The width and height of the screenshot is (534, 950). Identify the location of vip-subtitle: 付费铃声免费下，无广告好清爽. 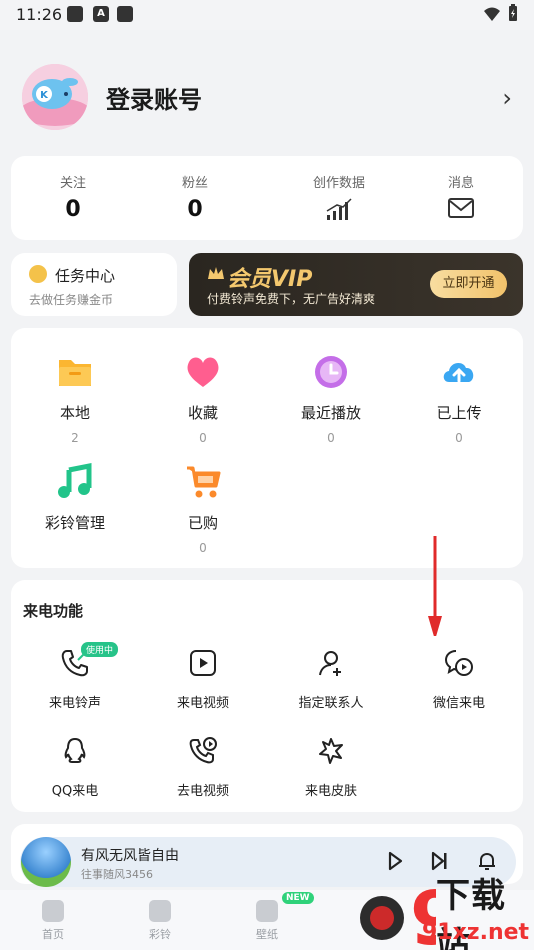
(291, 299).